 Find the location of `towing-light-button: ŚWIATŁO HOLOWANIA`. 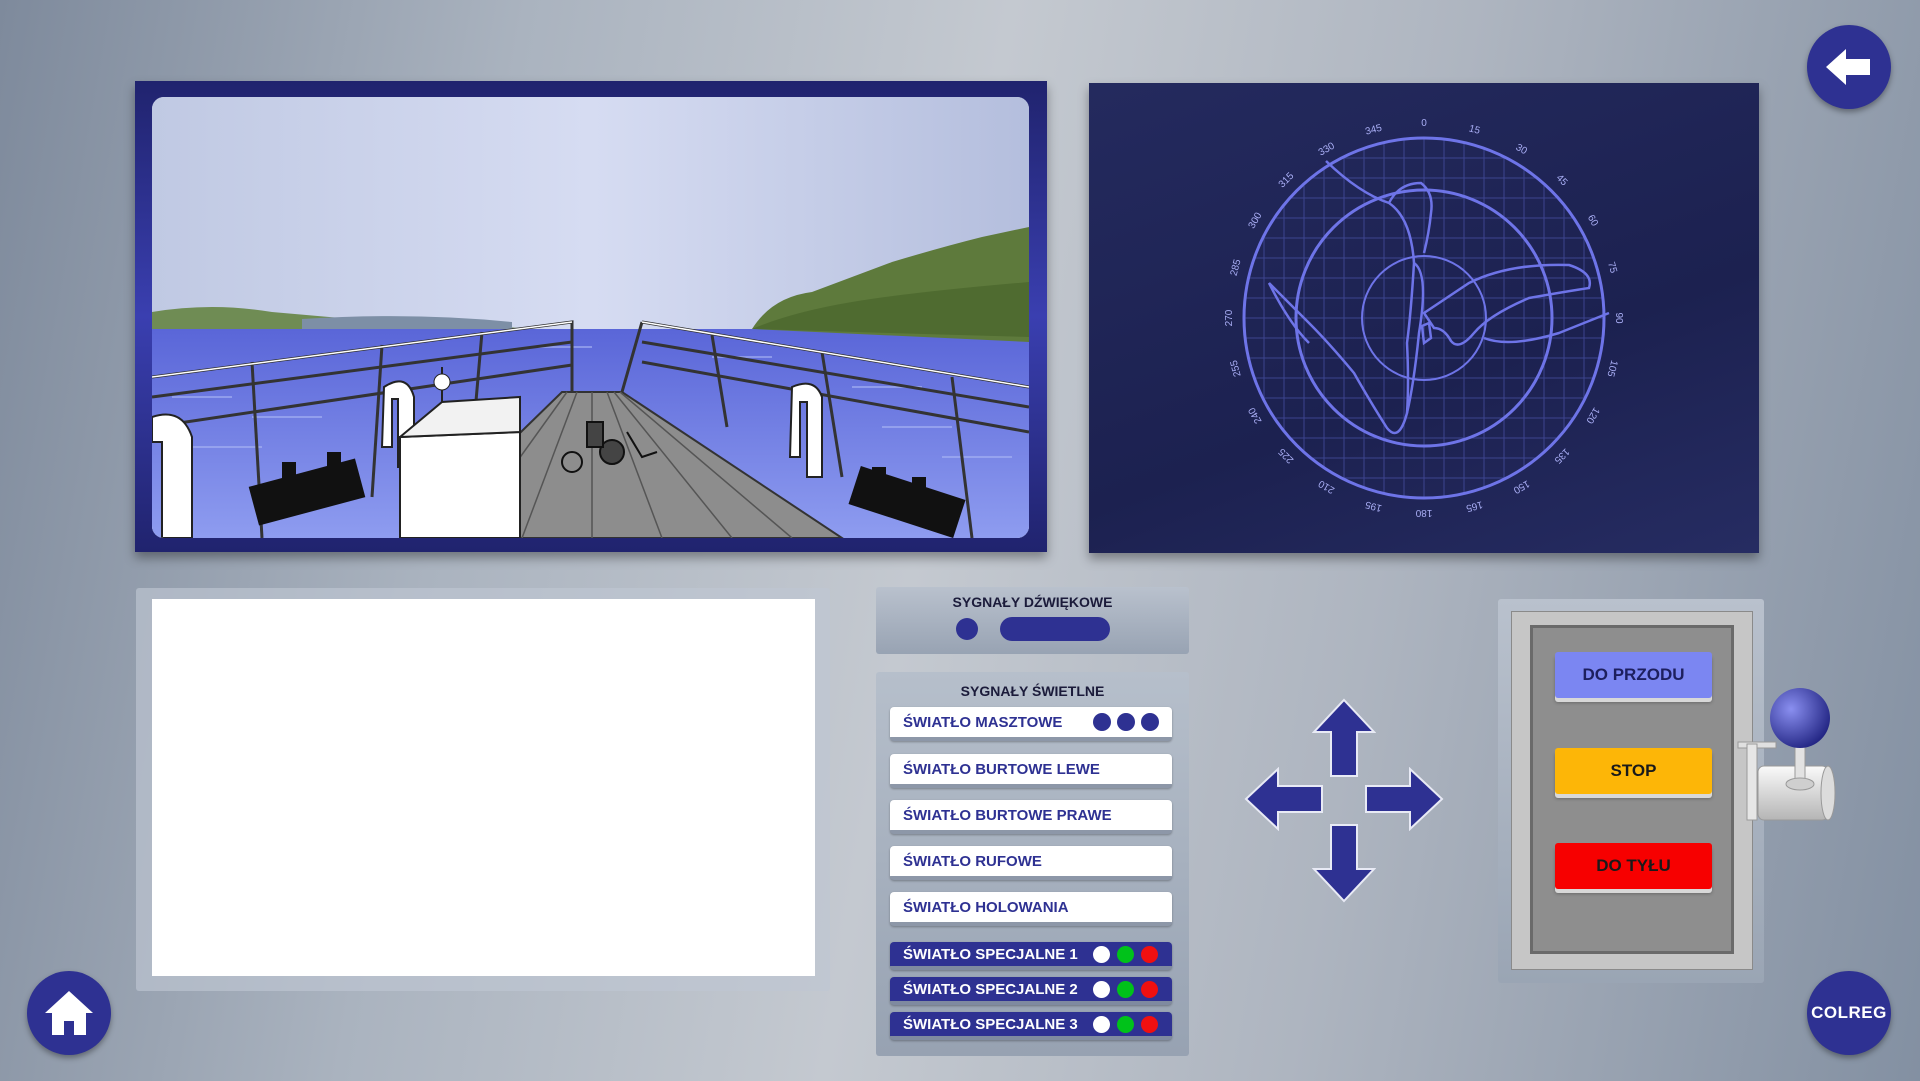

towing-light-button: ŚWIATŁO HOLOWANIA is located at coordinates (1031, 909).